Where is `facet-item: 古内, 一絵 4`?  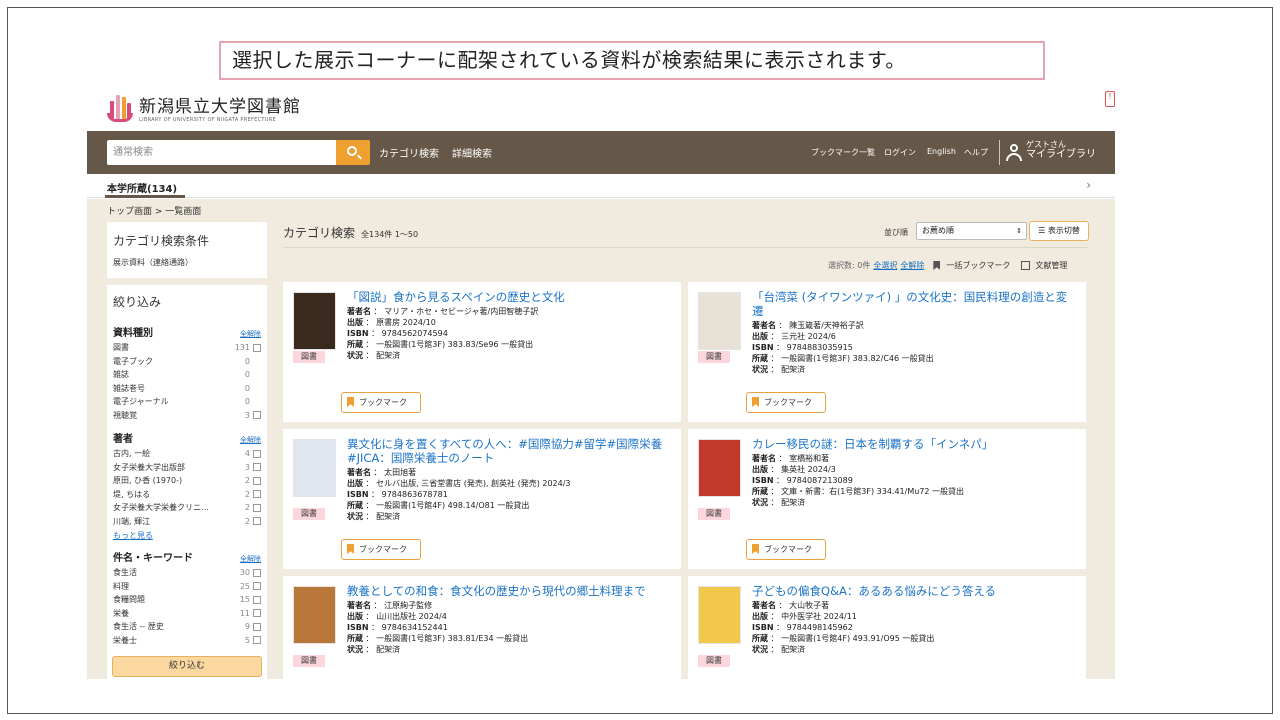 facet-item: 古内, 一絵 4 is located at coordinates (187, 454).